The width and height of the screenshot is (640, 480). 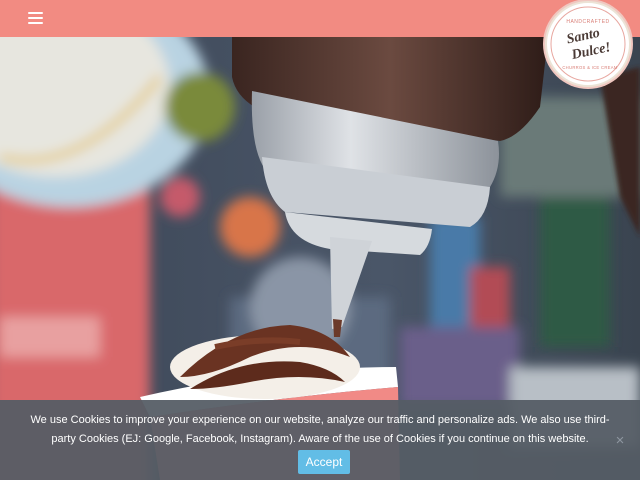 I want to click on close-icon: ×, so click(x=620, y=441).